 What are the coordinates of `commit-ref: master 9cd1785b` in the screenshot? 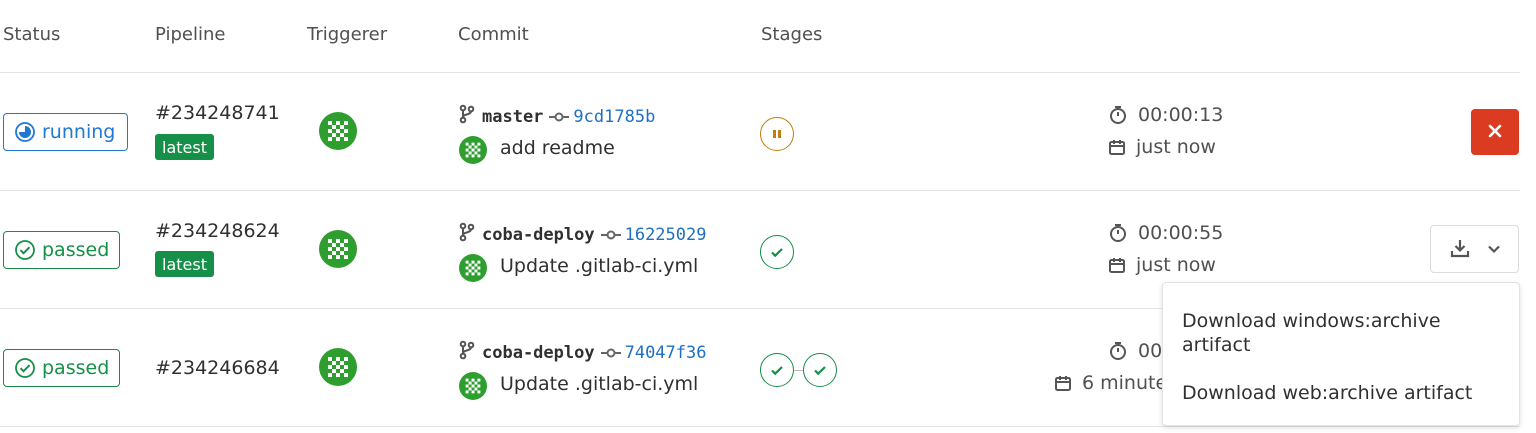 It's located at (556, 116).